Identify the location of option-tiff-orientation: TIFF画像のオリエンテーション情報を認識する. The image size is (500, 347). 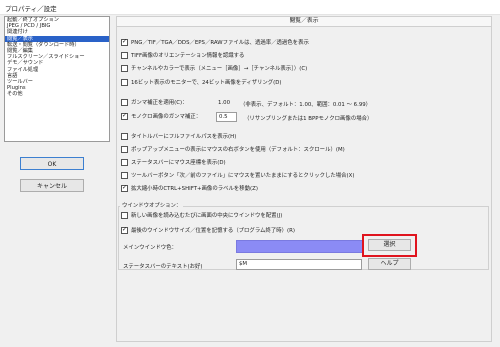
(182, 56).